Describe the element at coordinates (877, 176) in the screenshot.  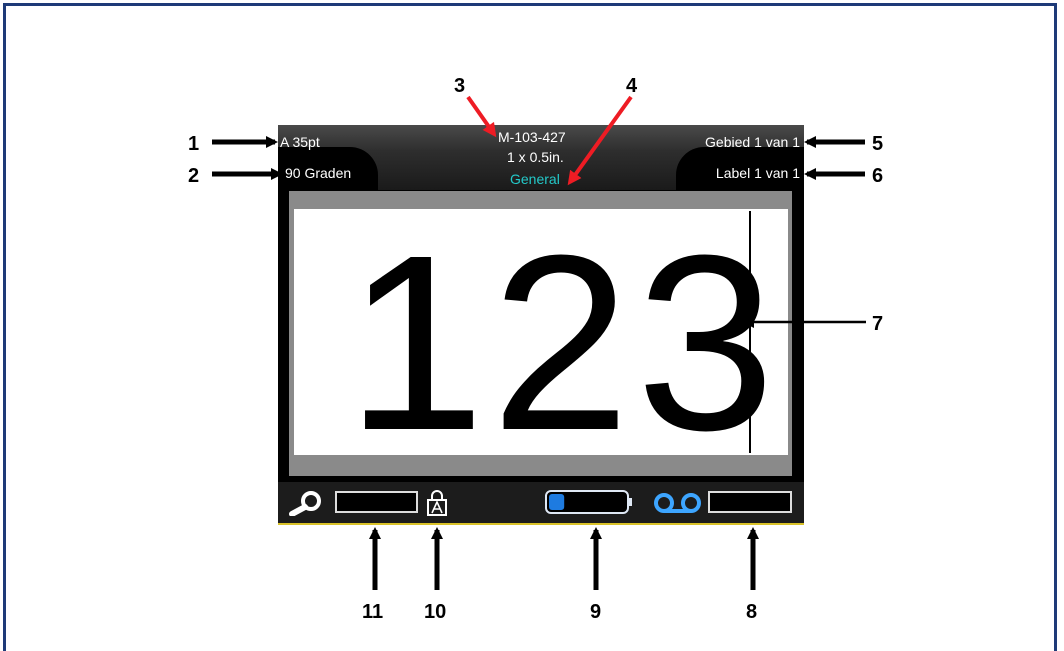
I see `callout-number-6: 6` at that location.